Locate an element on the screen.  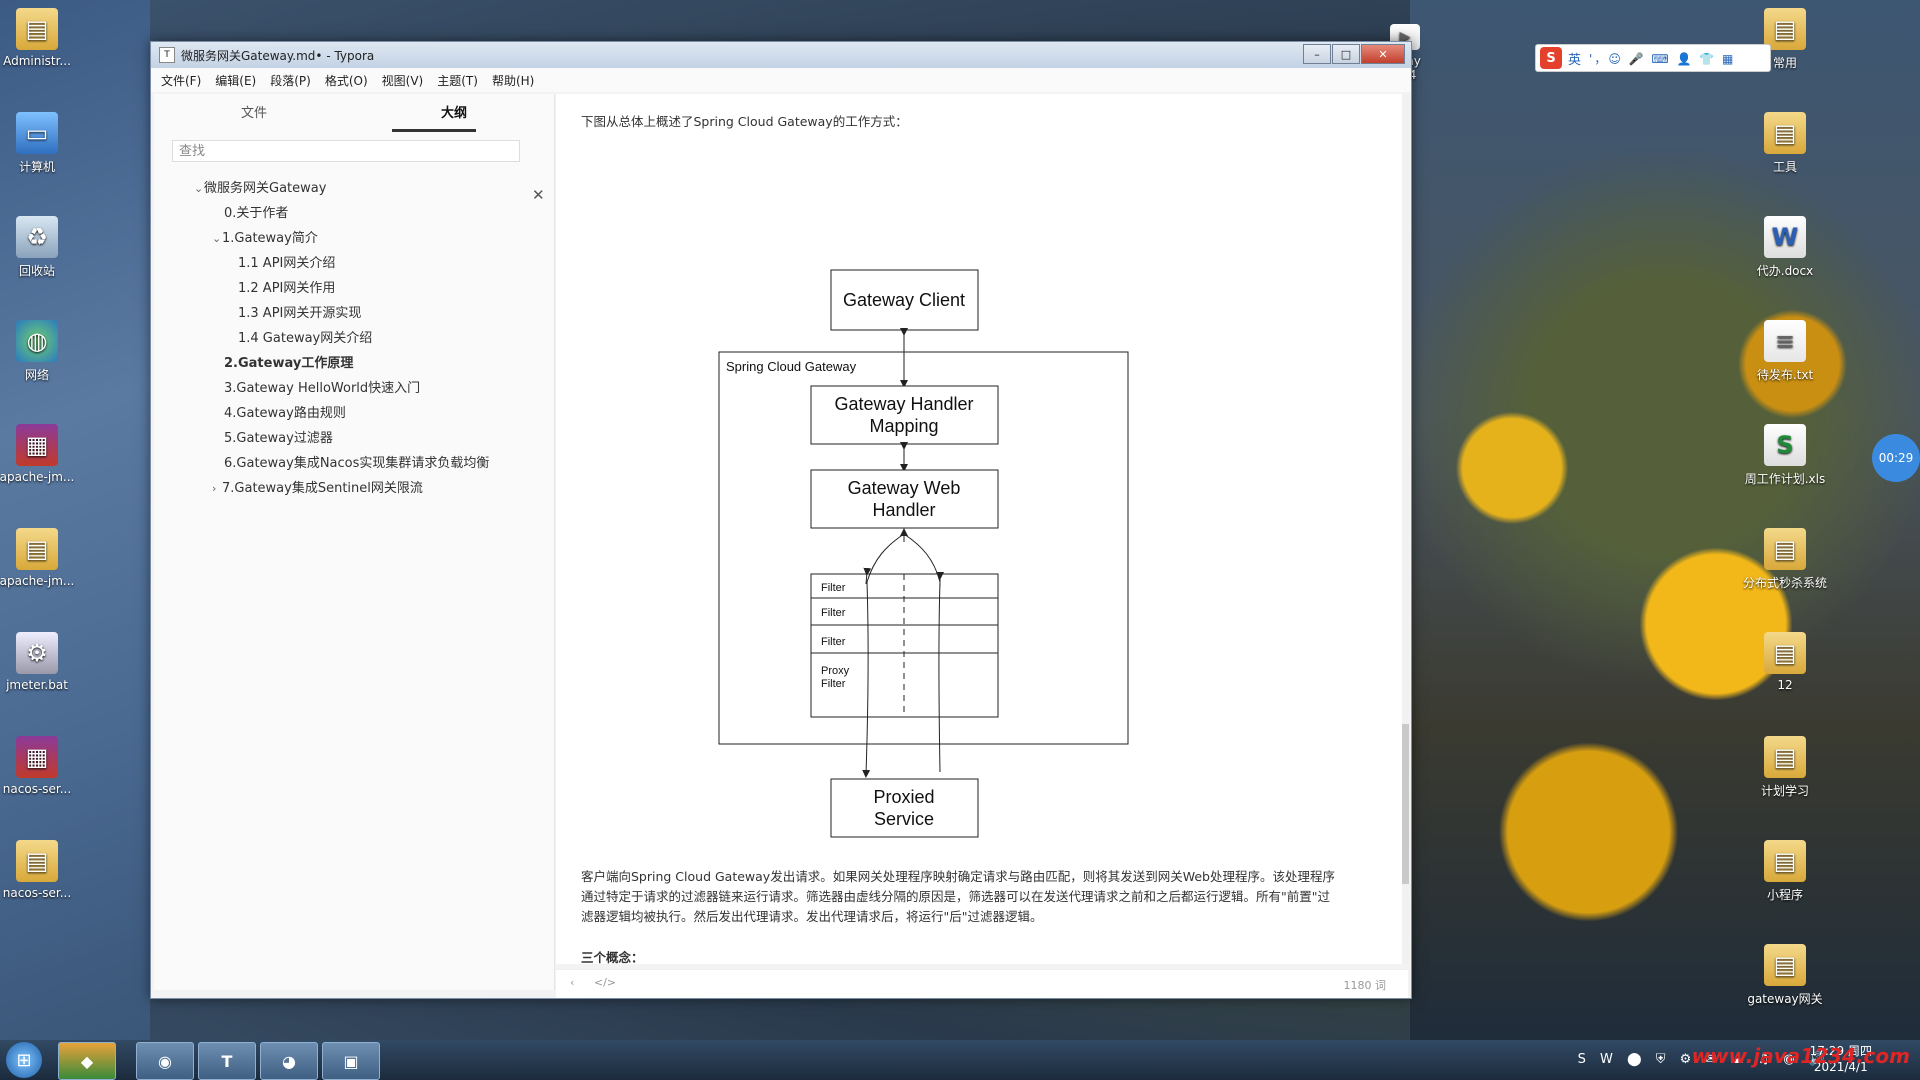
outline-item: 0.关于作者 is located at coordinates (354, 213).